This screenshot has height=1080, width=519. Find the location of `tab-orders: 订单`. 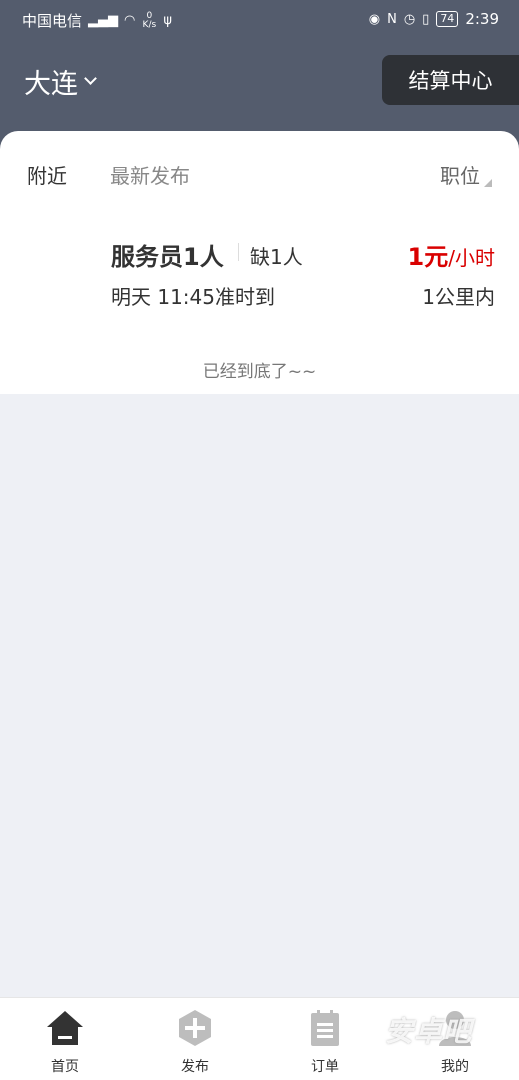

tab-orders: 订单 is located at coordinates (325, 1039).